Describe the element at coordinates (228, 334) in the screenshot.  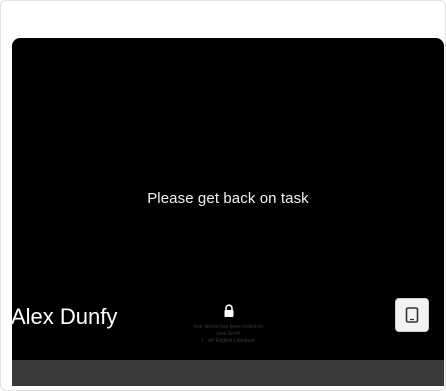
I see `lock-line-2: Jane Smith` at that location.